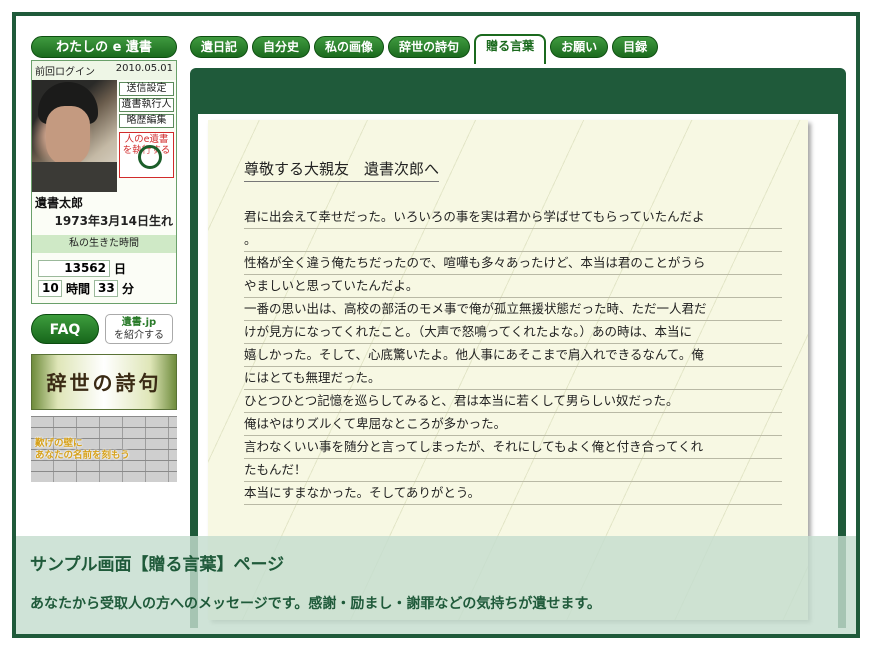 The image size is (872, 651). I want to click on photo-row: 送信設定 遺書執行人 略歴編集 人のe遺書を執行する, so click(104, 136).